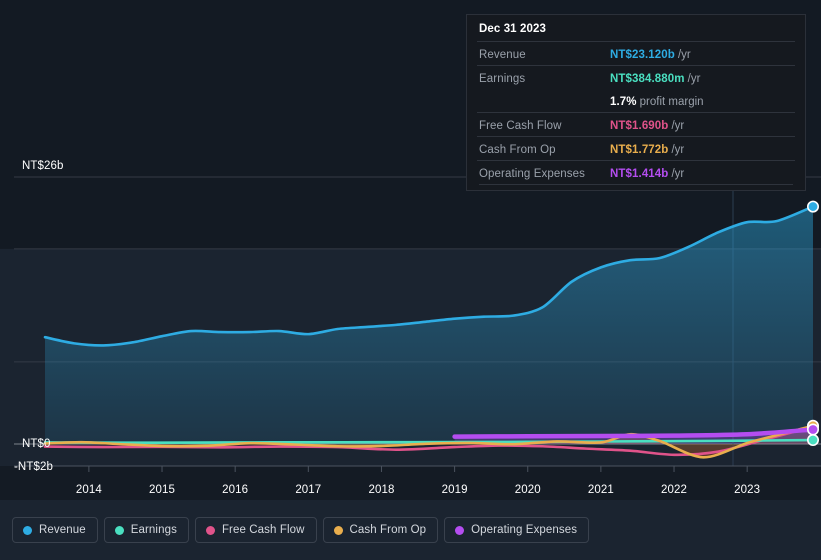 This screenshot has height=560, width=821. I want to click on tooltip-row-label: Revenue, so click(502, 55).